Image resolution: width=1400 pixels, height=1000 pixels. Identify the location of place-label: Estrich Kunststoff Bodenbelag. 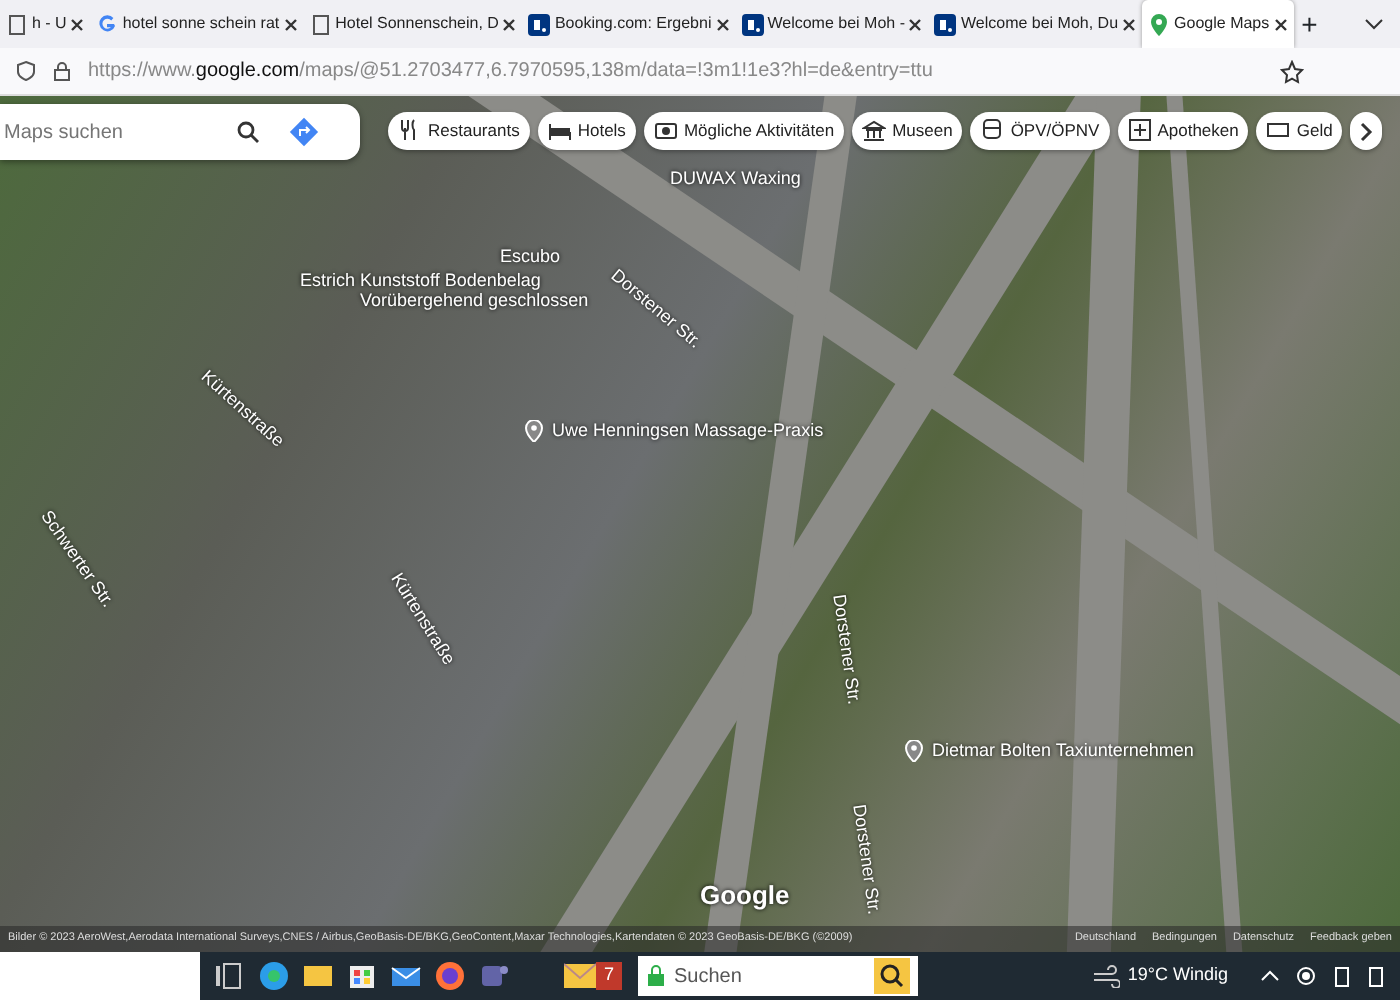
(420, 282).